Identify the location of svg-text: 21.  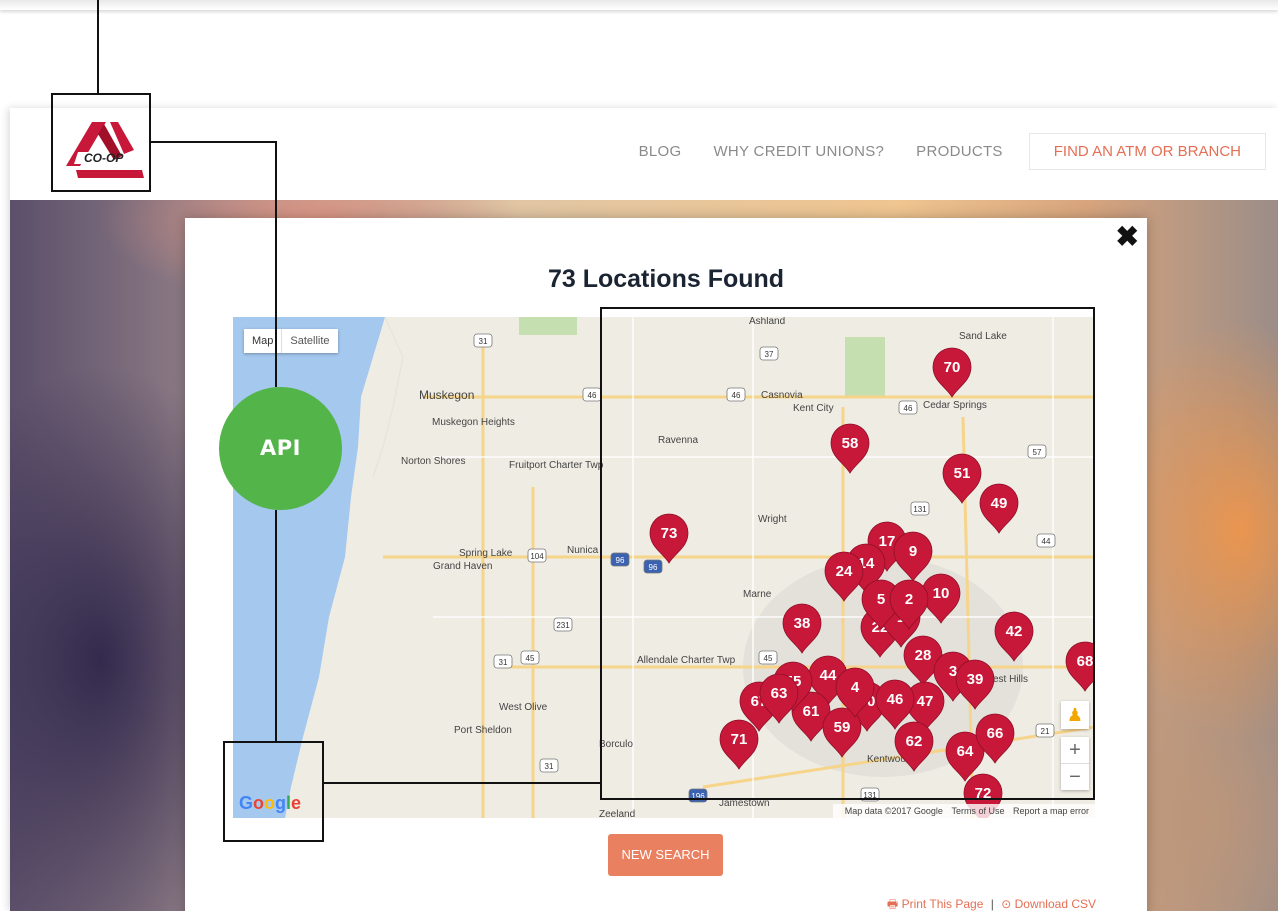
(1045, 731).